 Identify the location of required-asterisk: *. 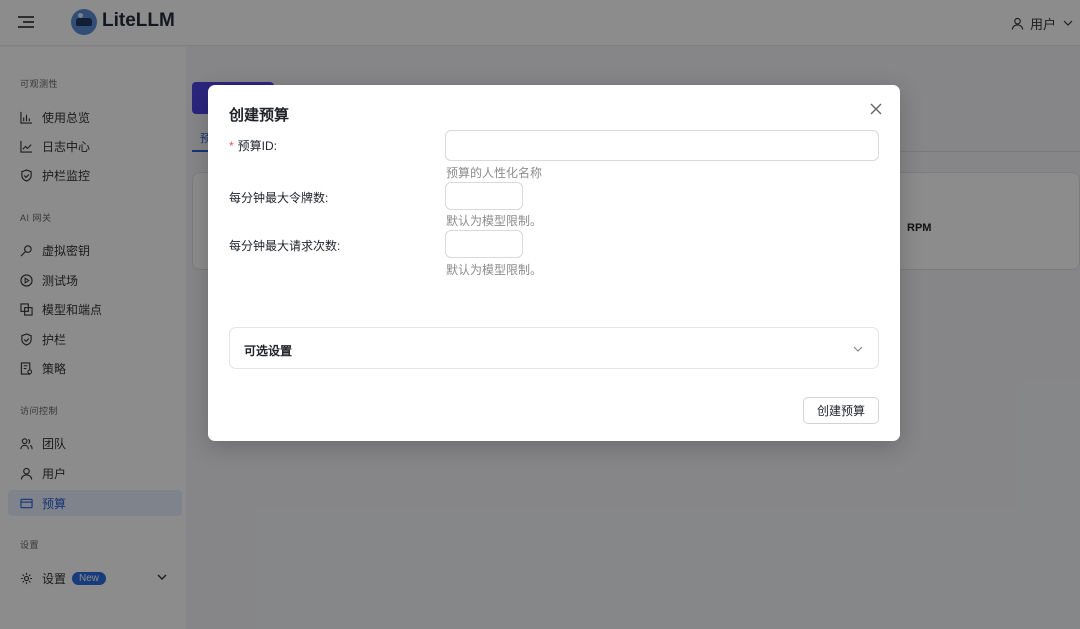
(231, 146).